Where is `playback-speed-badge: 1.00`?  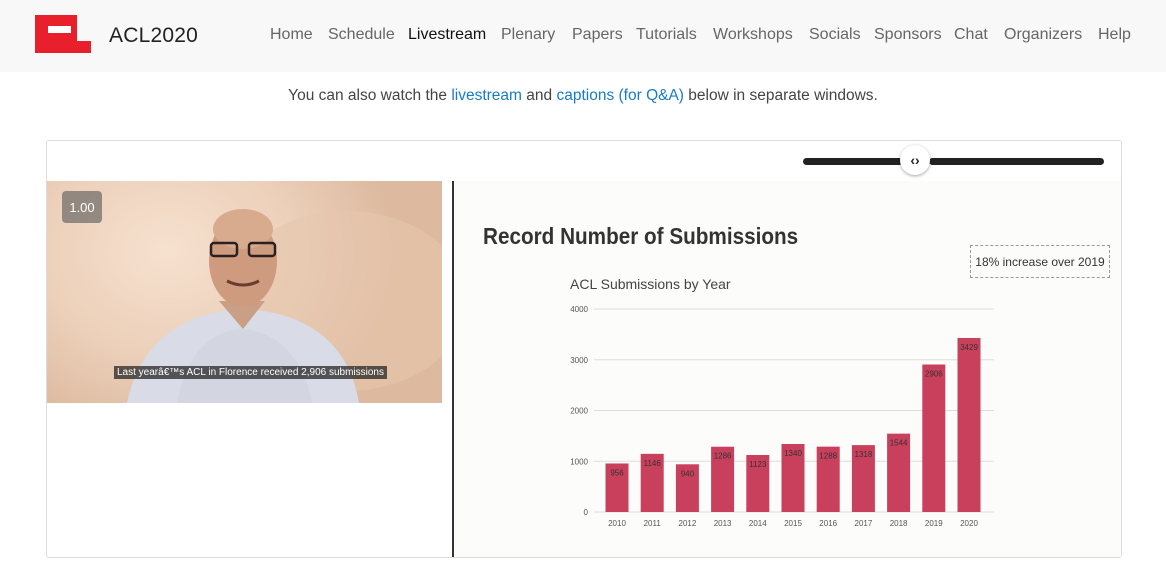
playback-speed-badge: 1.00 is located at coordinates (82, 207).